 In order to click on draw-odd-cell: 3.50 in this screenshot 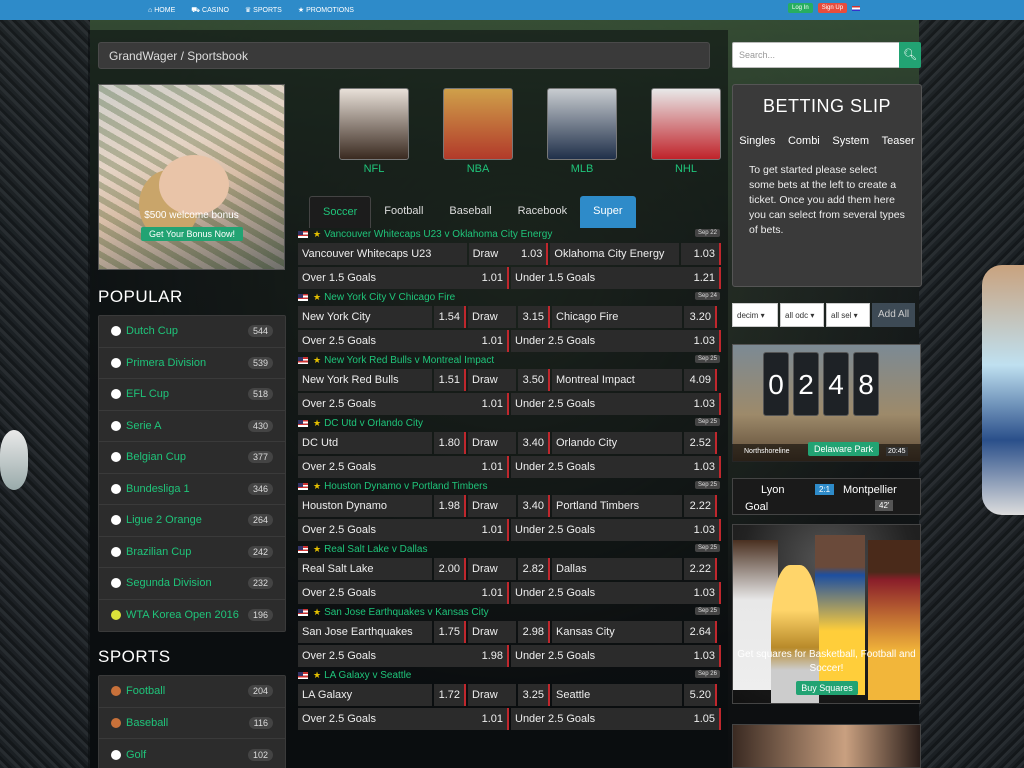, I will do `click(534, 380)`.